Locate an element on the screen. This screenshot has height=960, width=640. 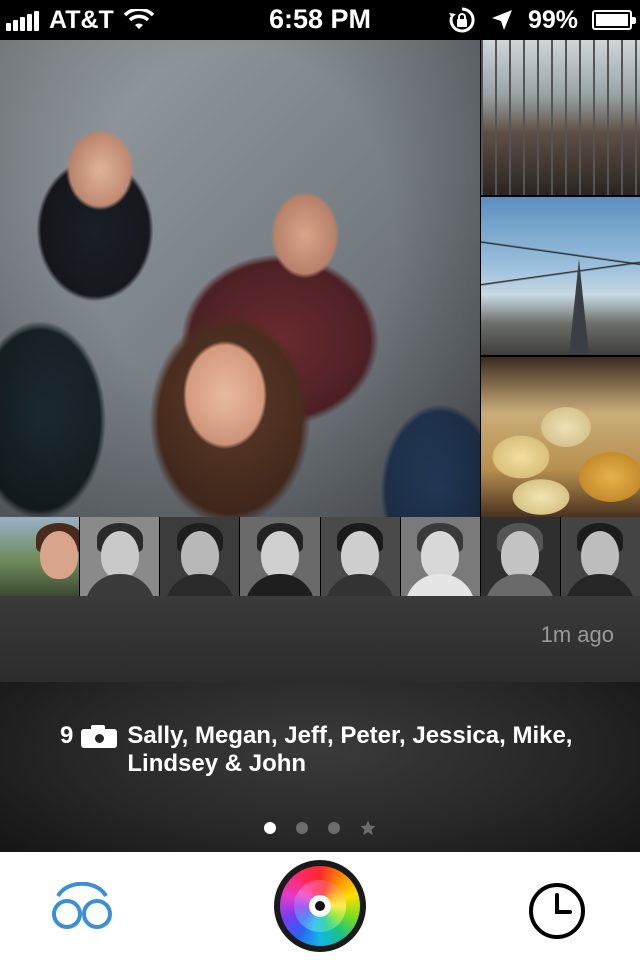
star-icon is located at coordinates (368, 828).